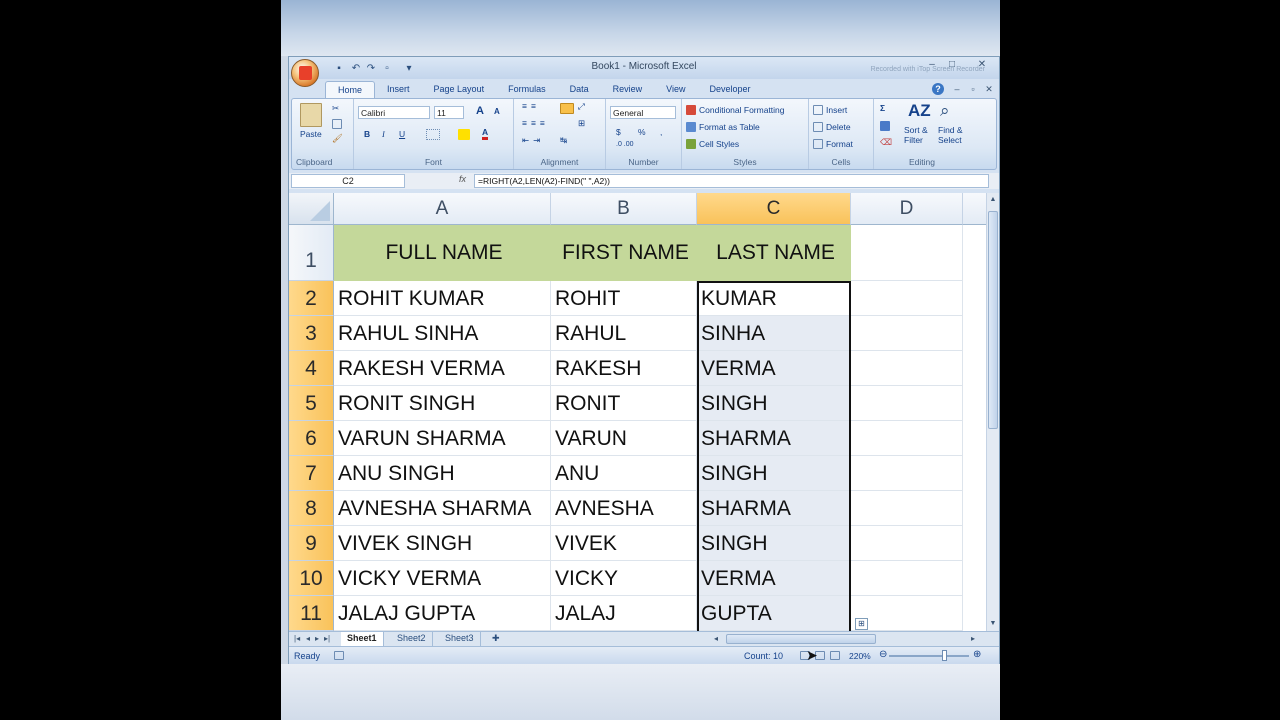 Image resolution: width=1280 pixels, height=720 pixels. Describe the element at coordinates (624, 438) in the screenshot. I see `cell-b6: VARUN` at that location.